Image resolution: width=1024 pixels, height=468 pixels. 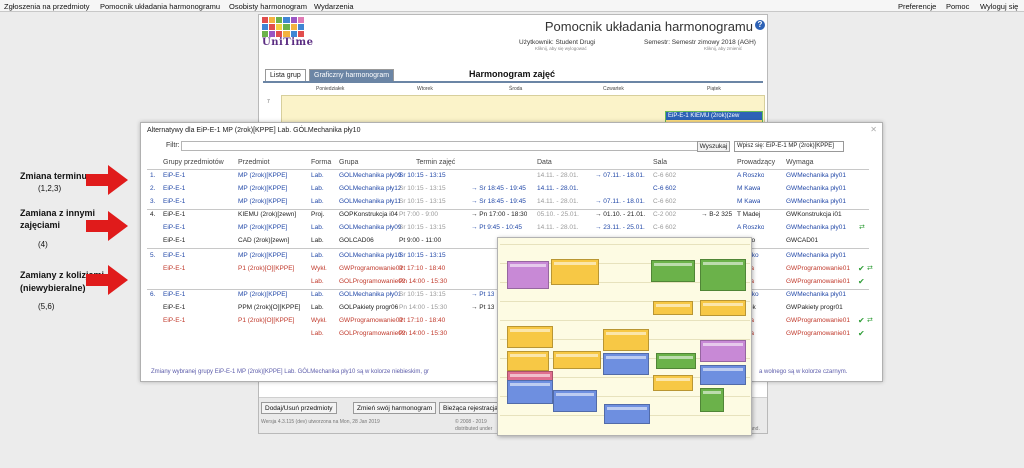 I want to click on current-registration-button: Bieżąca rejestracja, so click(x=470, y=408).